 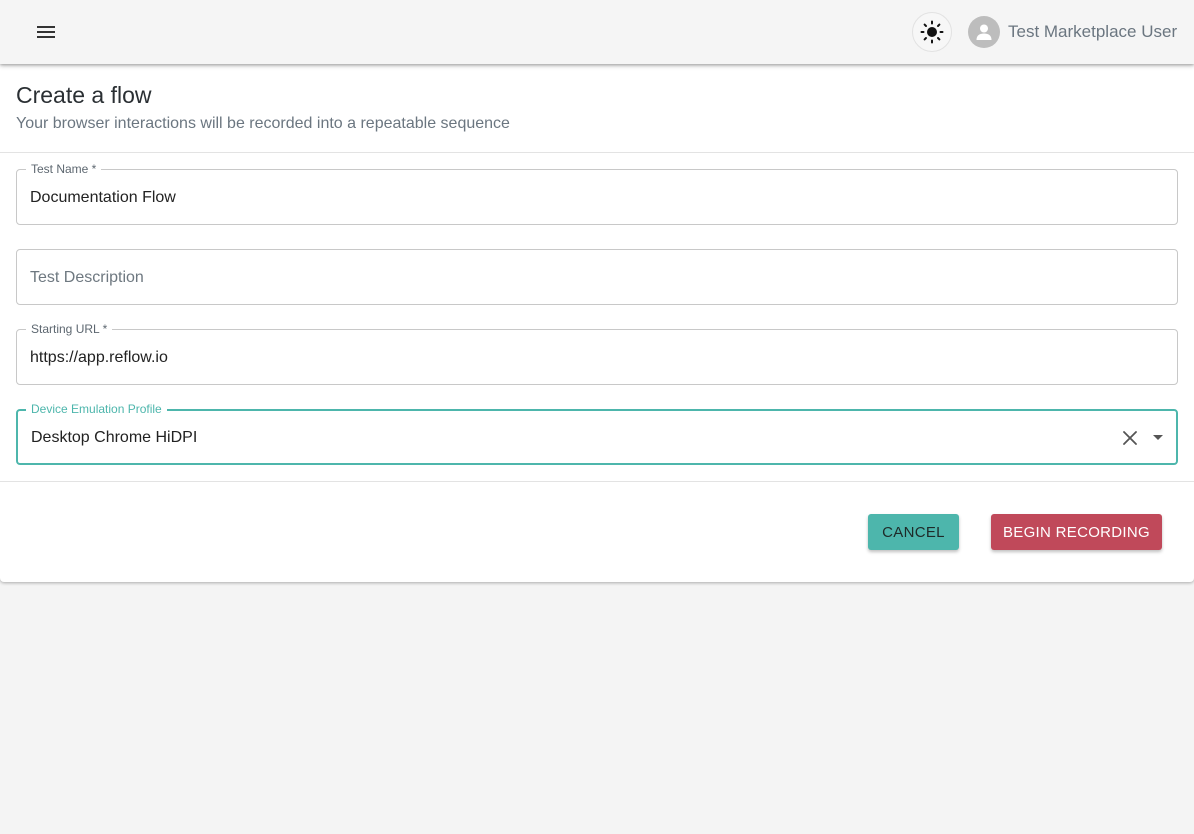 What do you see at coordinates (597, 32) in the screenshot?
I see `app-header: Test Marketplace User` at bounding box center [597, 32].